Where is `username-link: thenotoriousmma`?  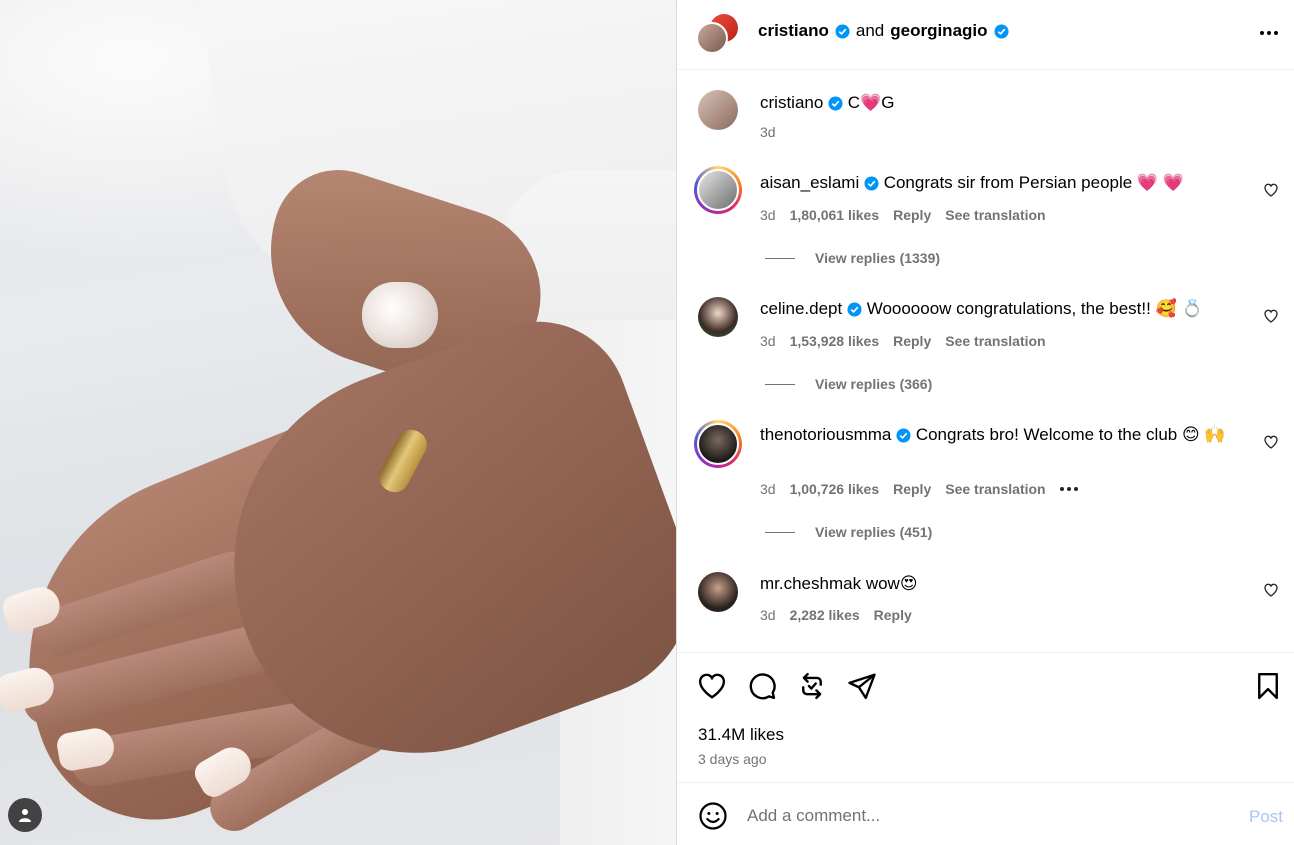
username-link: thenotoriousmma is located at coordinates (825, 434).